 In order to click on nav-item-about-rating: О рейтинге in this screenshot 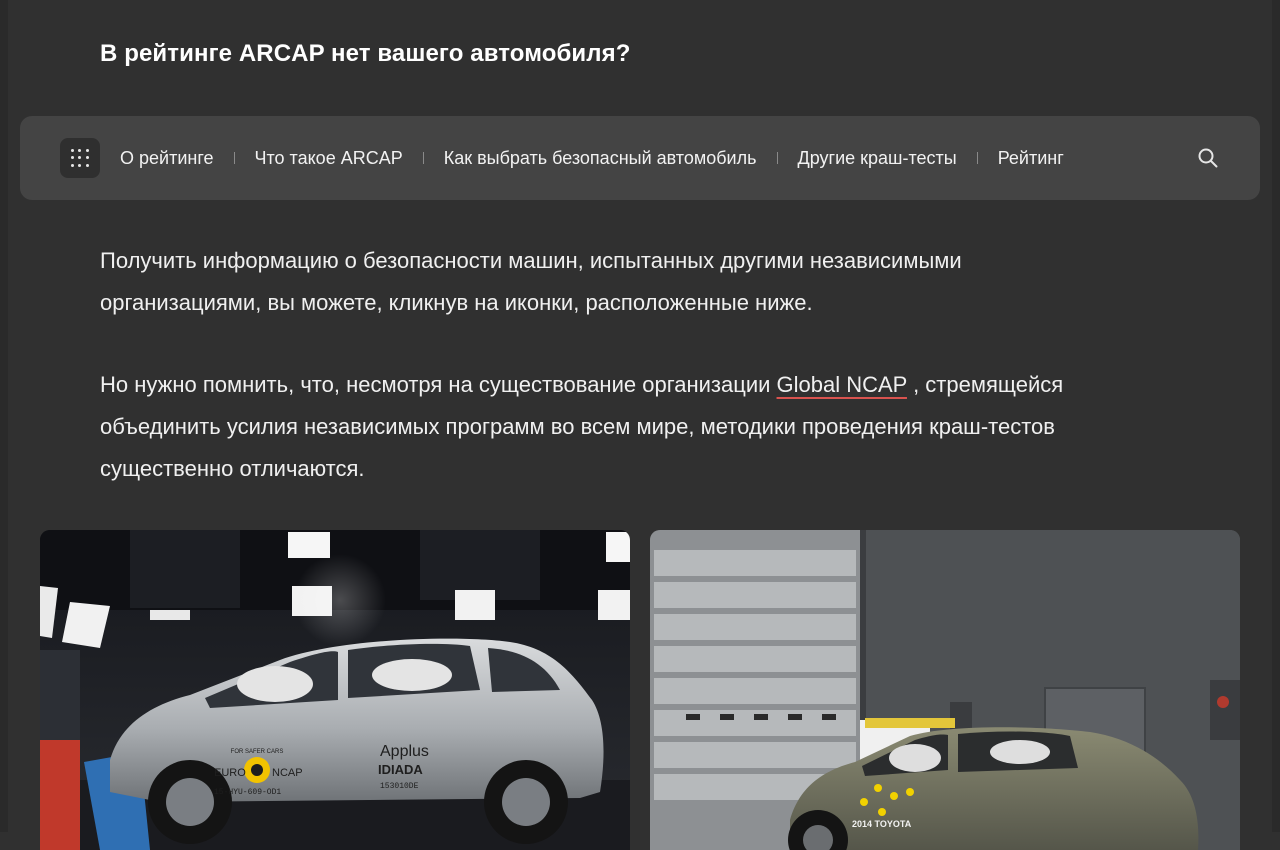, I will do `click(167, 158)`.